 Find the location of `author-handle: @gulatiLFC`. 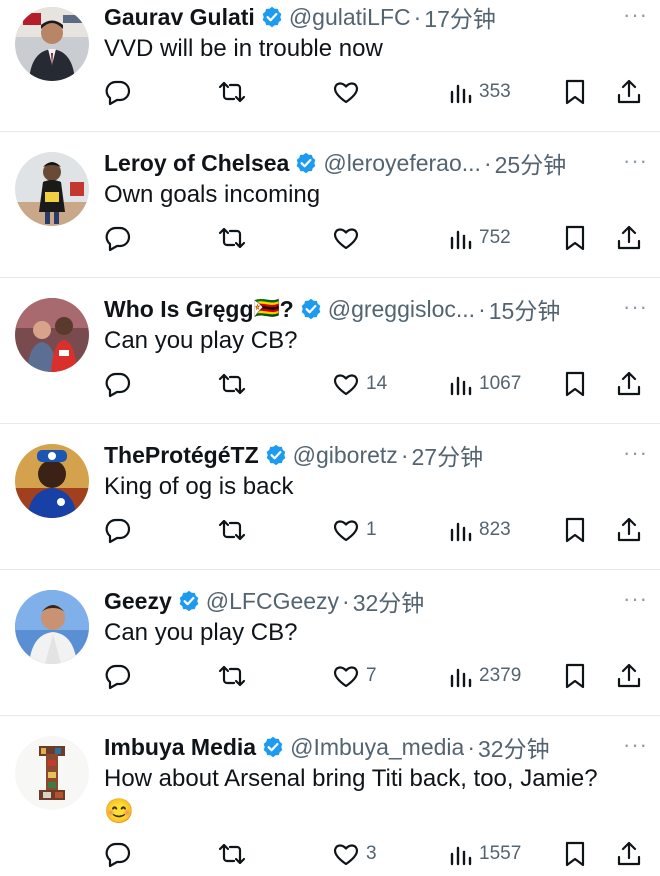

author-handle: @gulatiLFC is located at coordinates (350, 17).